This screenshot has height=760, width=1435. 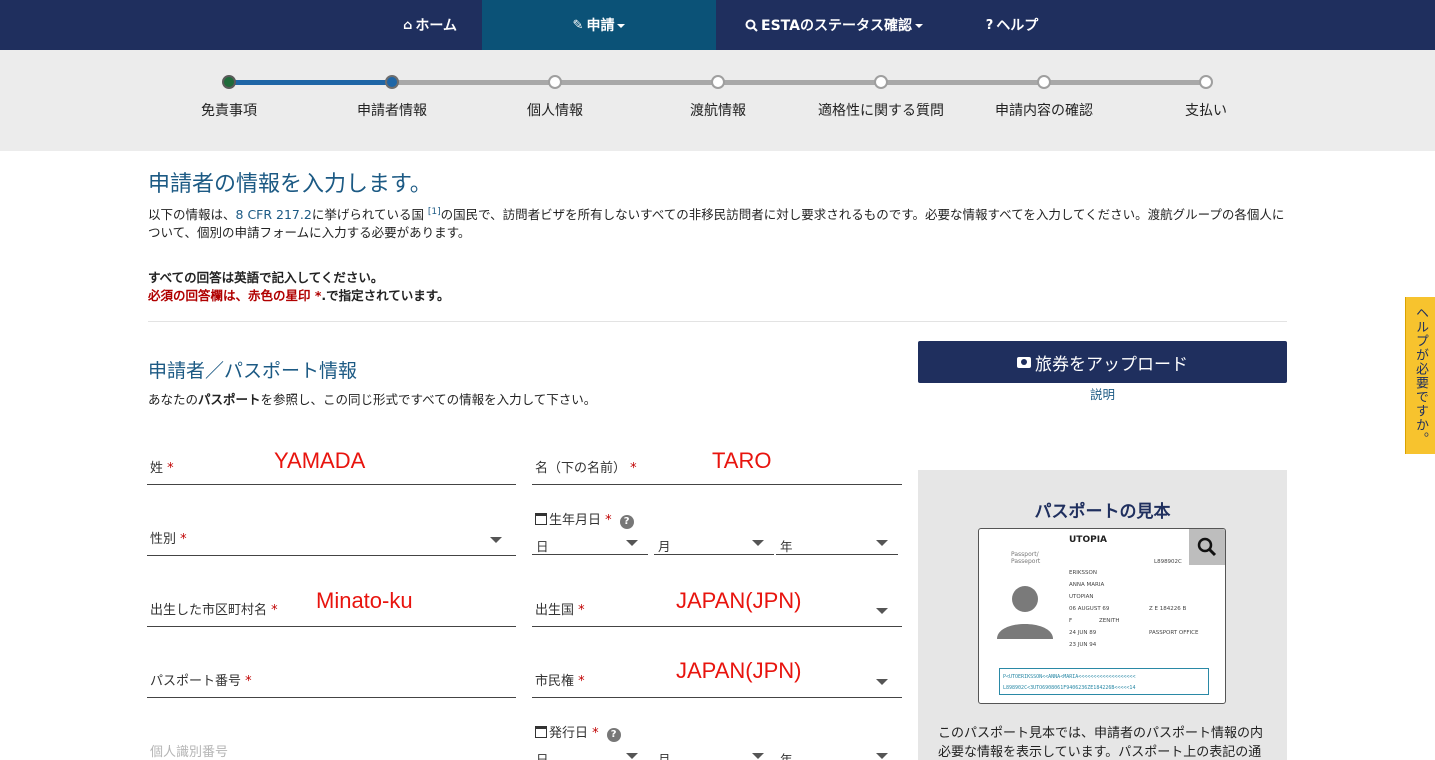 What do you see at coordinates (1174, 633) in the screenshot?
I see `pp-authority: PASSPORT OFFICE` at bounding box center [1174, 633].